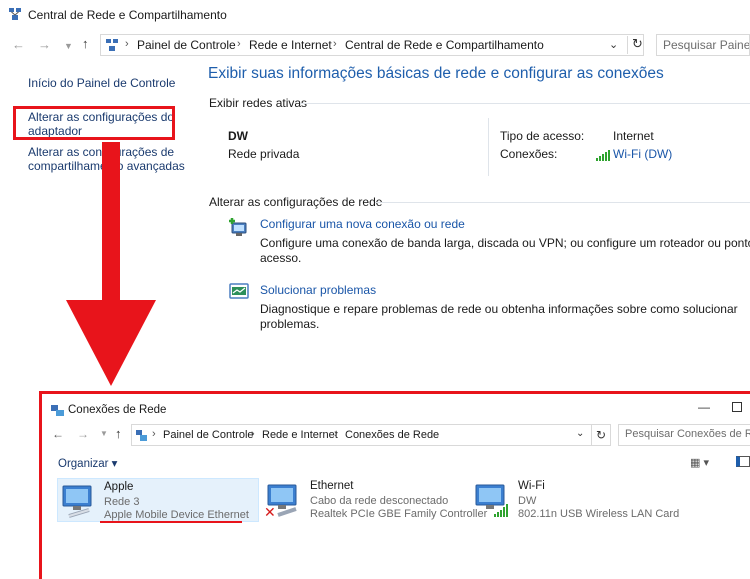 The height and width of the screenshot is (579, 750). Describe the element at coordinates (119, 487) in the screenshot. I see `adapter-name: Apple` at that location.